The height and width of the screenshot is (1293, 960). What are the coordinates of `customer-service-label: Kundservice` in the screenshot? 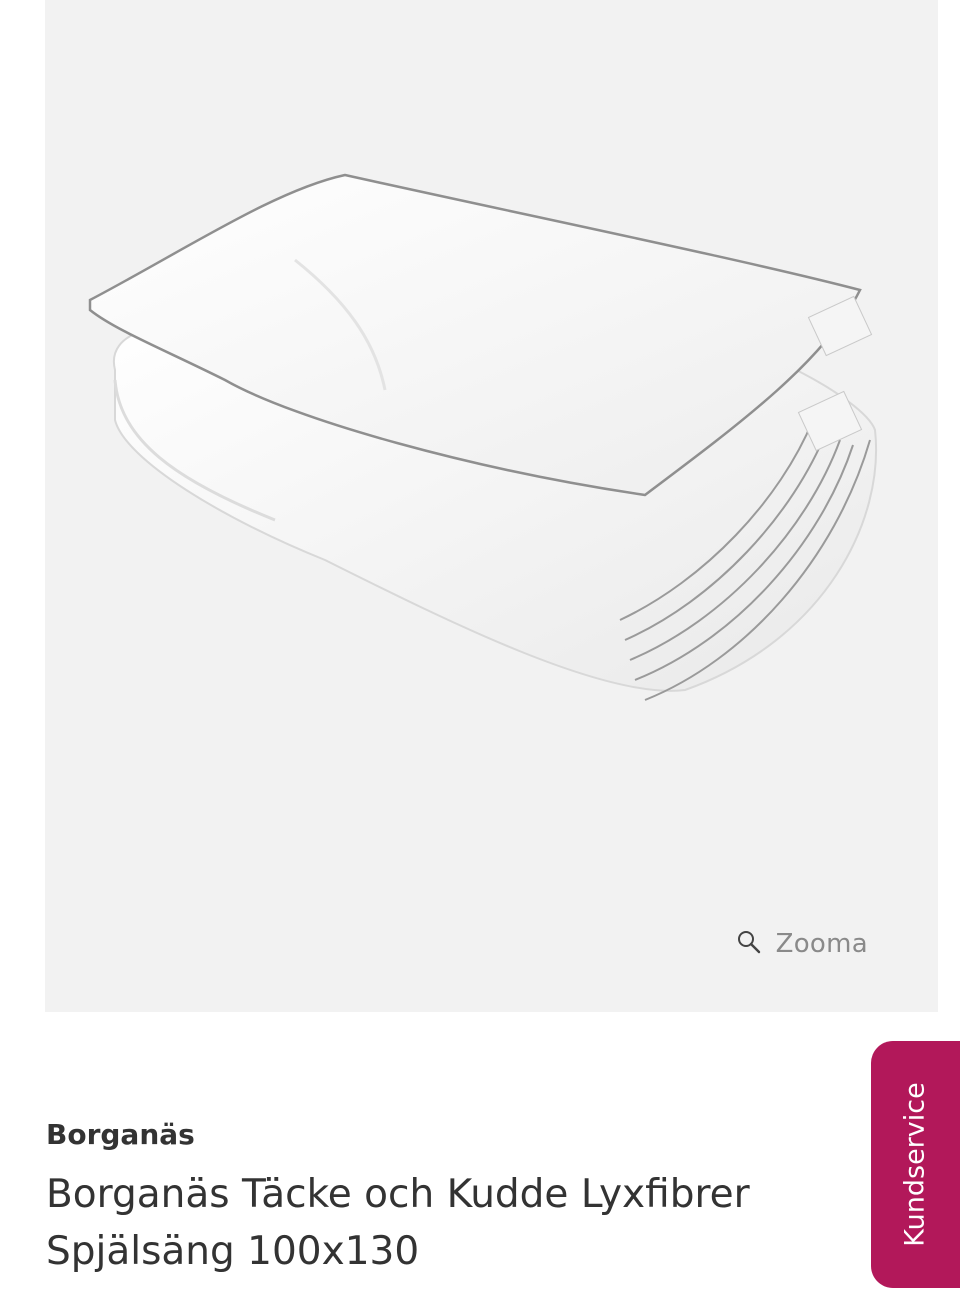 It's located at (916, 1164).